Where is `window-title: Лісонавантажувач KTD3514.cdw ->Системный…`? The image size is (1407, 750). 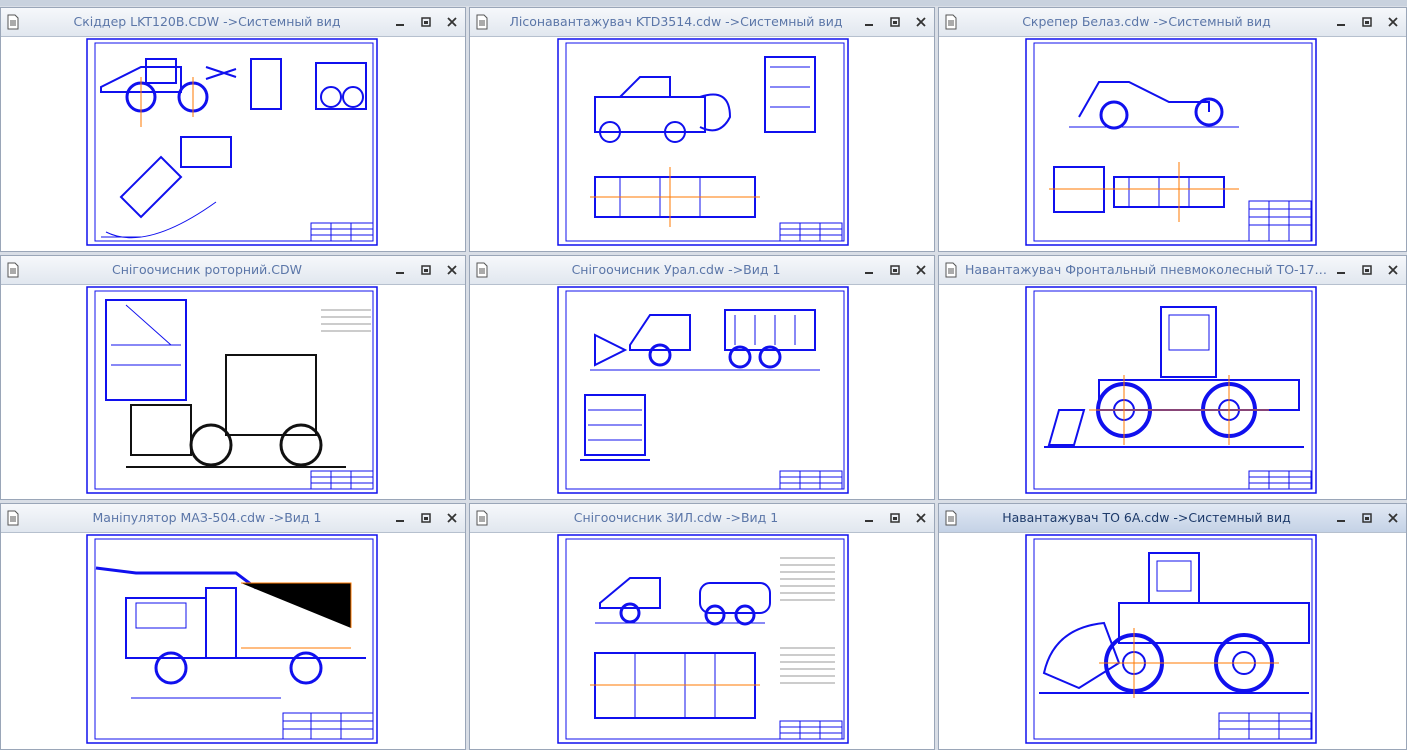
window-title: Лісонавантажувач KTD3514.cdw ->Системный… is located at coordinates (676, 21).